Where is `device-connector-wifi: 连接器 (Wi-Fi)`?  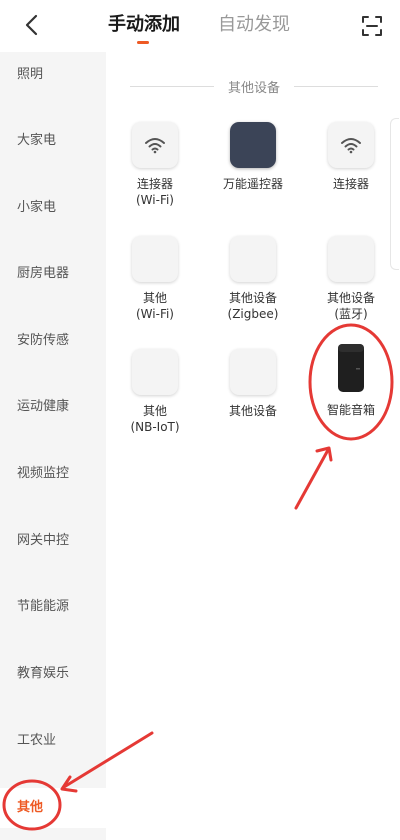 device-connector-wifi: 连接器 (Wi-Fi) is located at coordinates (155, 165).